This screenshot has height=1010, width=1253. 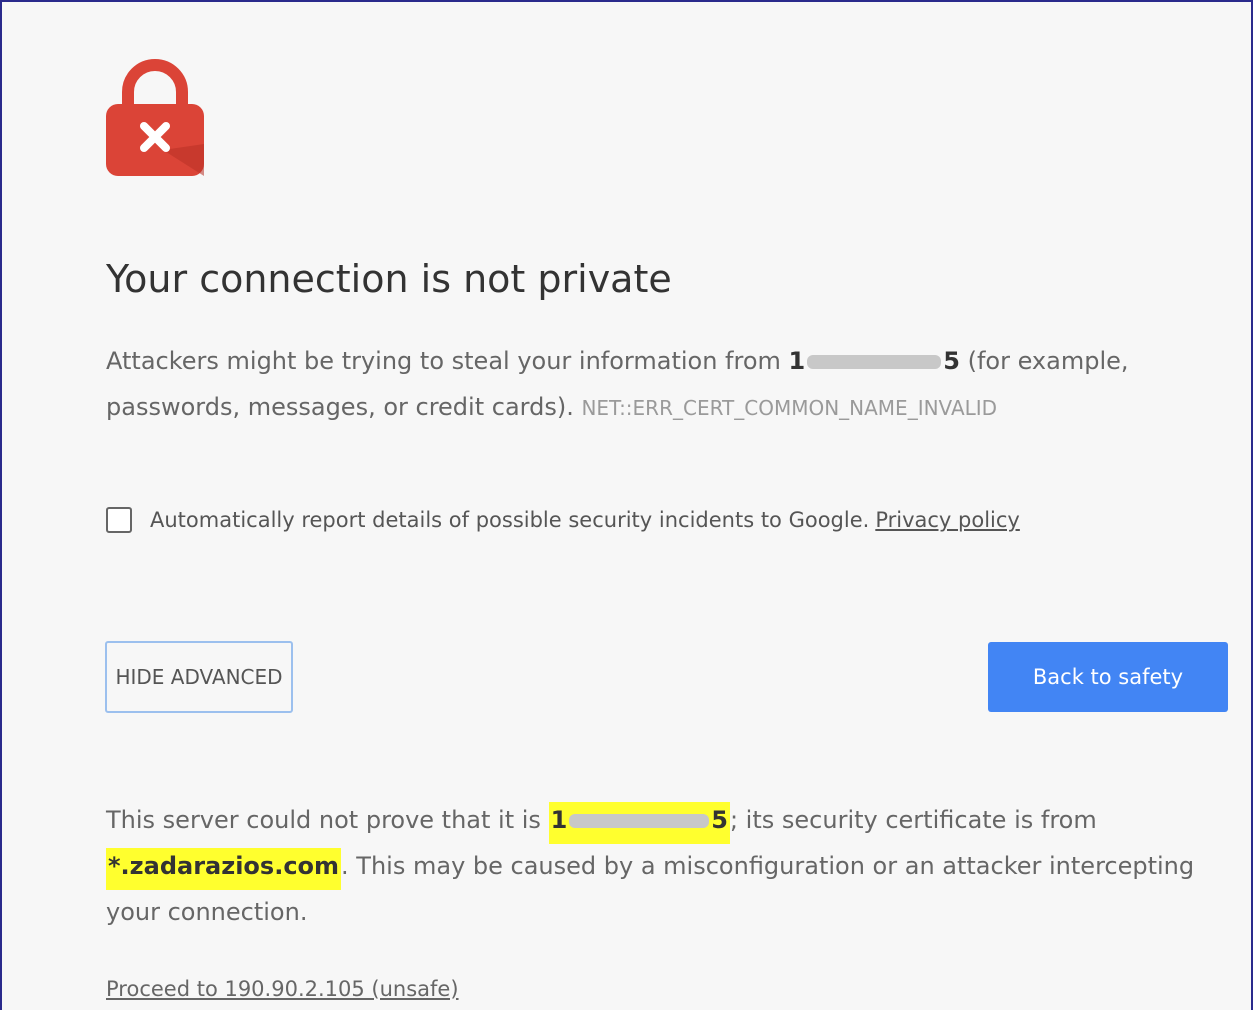 What do you see at coordinates (1108, 677) in the screenshot?
I see `back-to-safety-button: Back to safety` at bounding box center [1108, 677].